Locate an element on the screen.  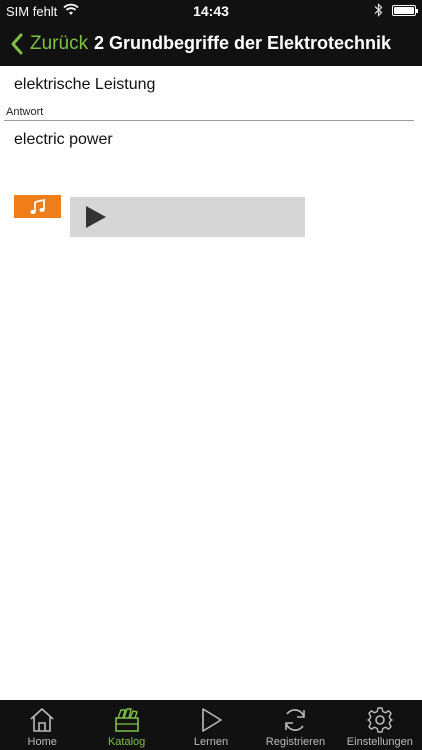
tab-label: Katalog is located at coordinates (126, 742).